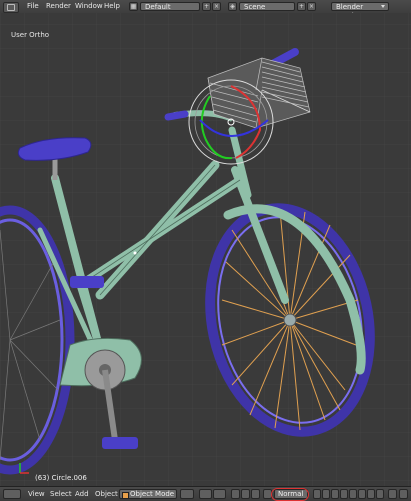 The image size is (411, 501). What do you see at coordinates (170, 6) in the screenshot?
I see `screen-layout-field: Default` at bounding box center [170, 6].